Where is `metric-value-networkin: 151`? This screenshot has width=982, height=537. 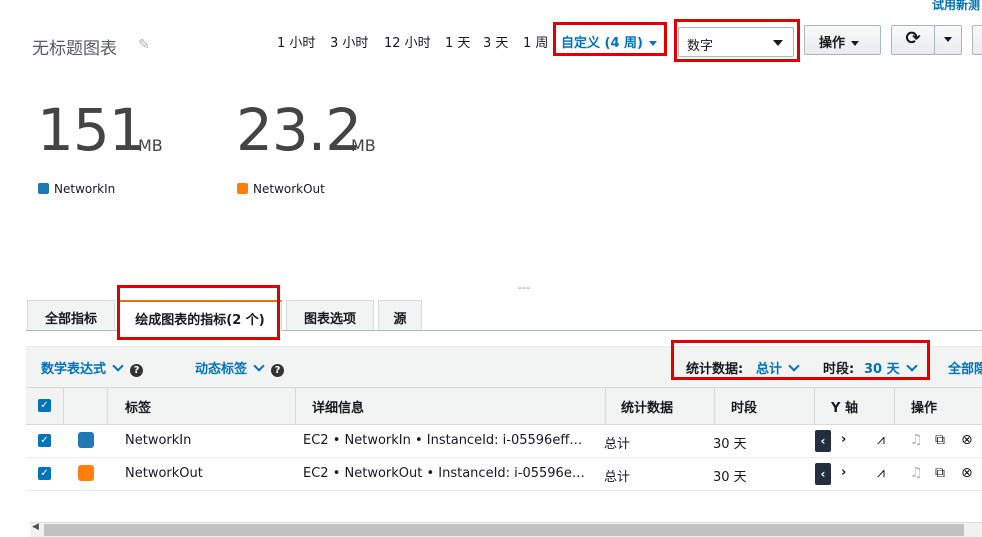
metric-value-networkin: 151 is located at coordinates (91, 130).